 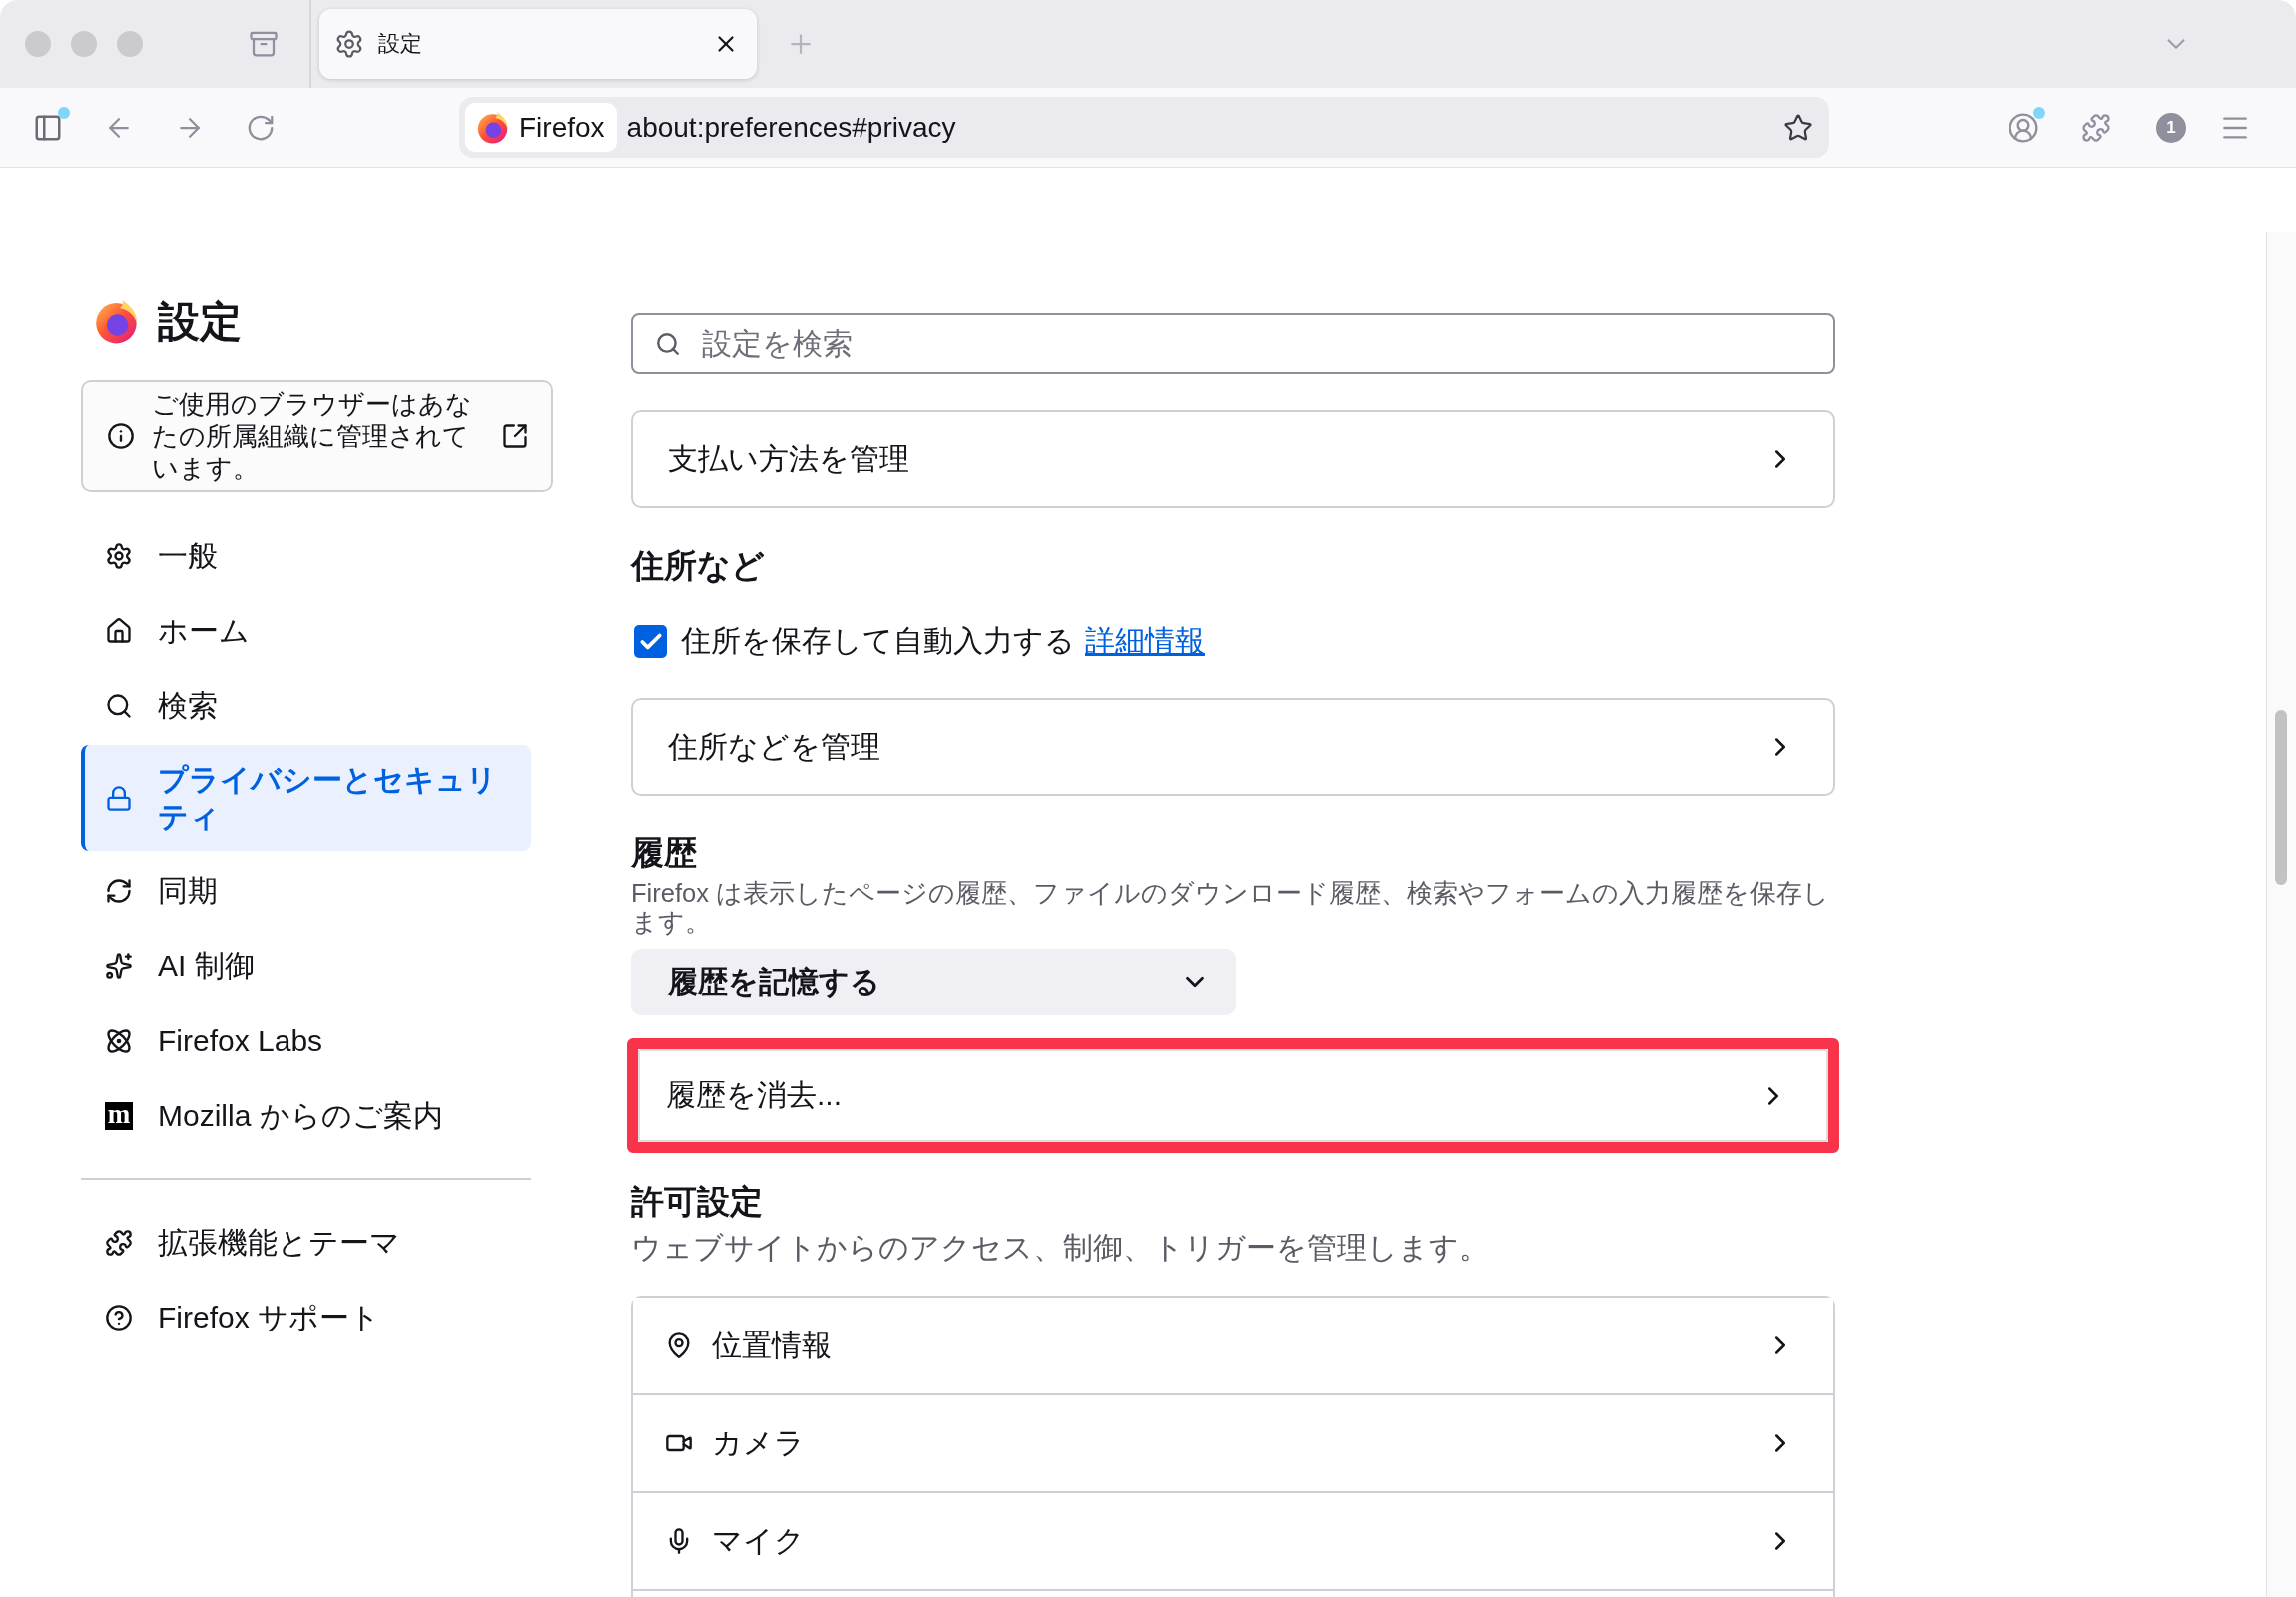 What do you see at coordinates (306, 965) in the screenshot?
I see `sidebar-item: AI 制御` at bounding box center [306, 965].